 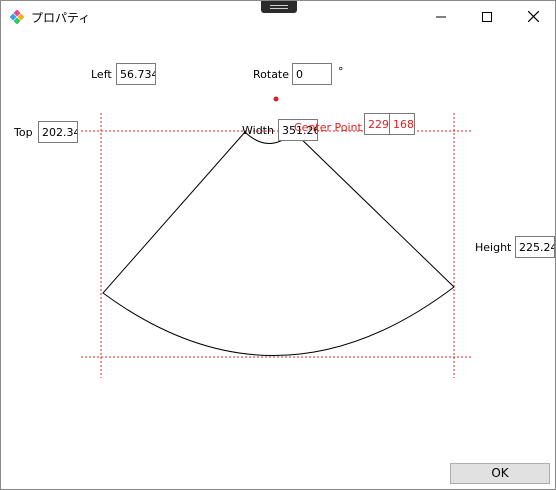 I want to click on rotate-input: 0, so click(x=312, y=74).